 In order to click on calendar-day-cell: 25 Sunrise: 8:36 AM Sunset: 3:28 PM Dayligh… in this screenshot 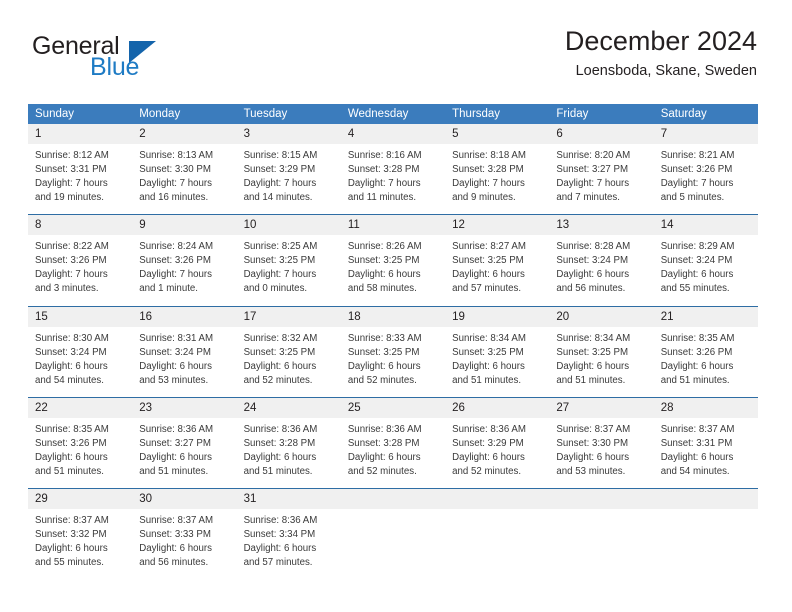, I will do `click(393, 442)`.